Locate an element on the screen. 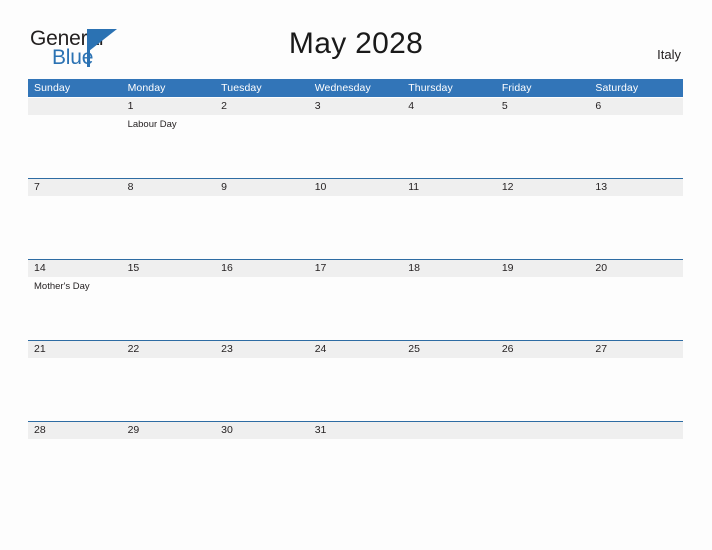  day-cell-5: 5 is located at coordinates (543, 137).